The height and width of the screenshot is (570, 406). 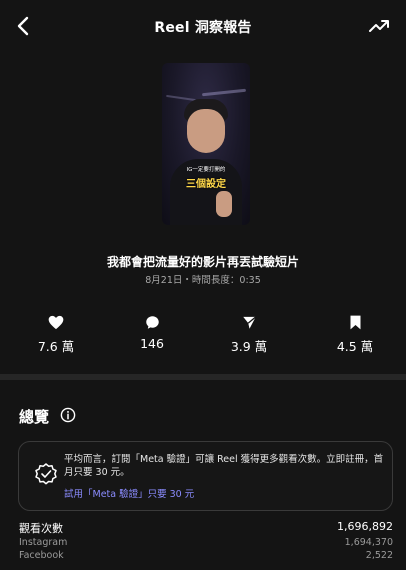 I want to click on likes-stat: 7.6 萬, so click(x=56, y=334).